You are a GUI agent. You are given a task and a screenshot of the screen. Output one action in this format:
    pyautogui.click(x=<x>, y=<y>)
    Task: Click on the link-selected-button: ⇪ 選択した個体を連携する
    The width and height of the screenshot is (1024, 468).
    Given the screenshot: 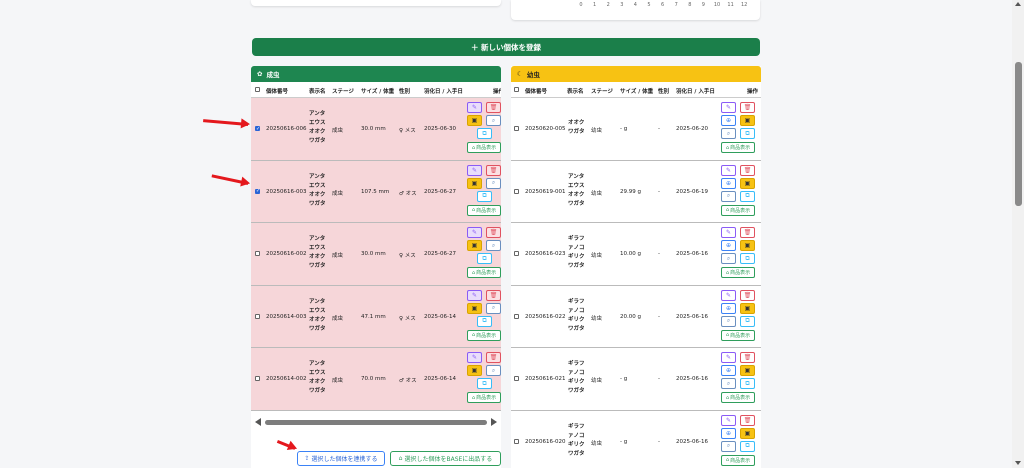 What is the action you would take?
    pyautogui.click(x=341, y=458)
    